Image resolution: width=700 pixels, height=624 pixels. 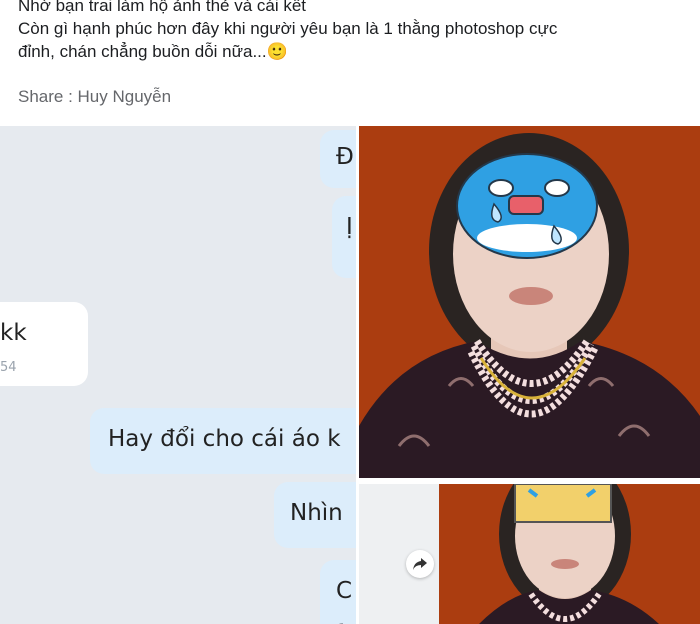 I want to click on chat-bubble-text: Ị, so click(x=349, y=227).